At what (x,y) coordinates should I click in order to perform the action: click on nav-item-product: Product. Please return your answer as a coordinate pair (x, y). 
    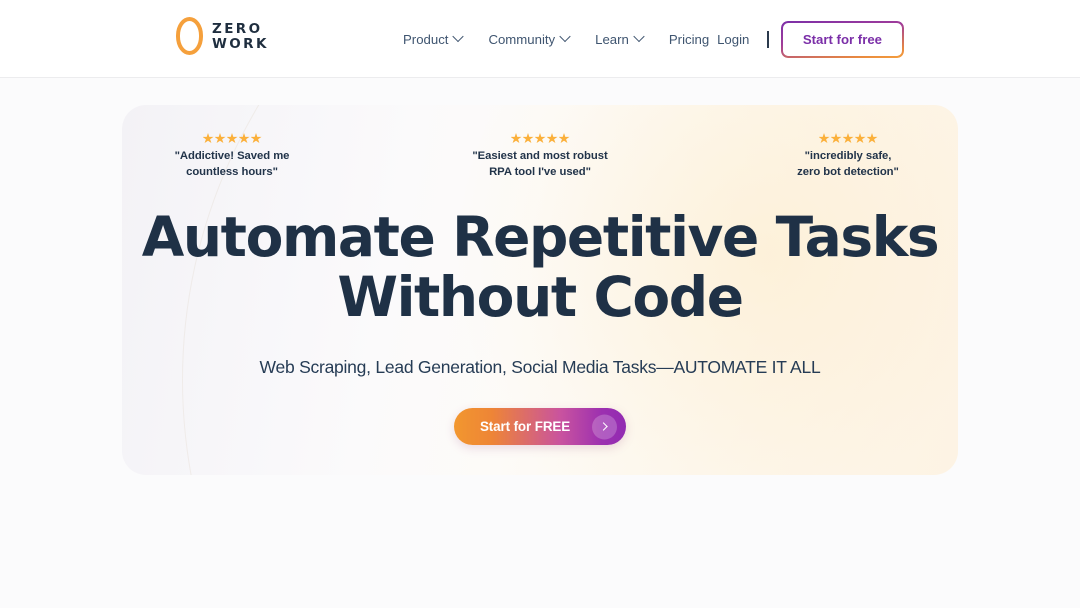
    Looking at the image, I should click on (435, 39).